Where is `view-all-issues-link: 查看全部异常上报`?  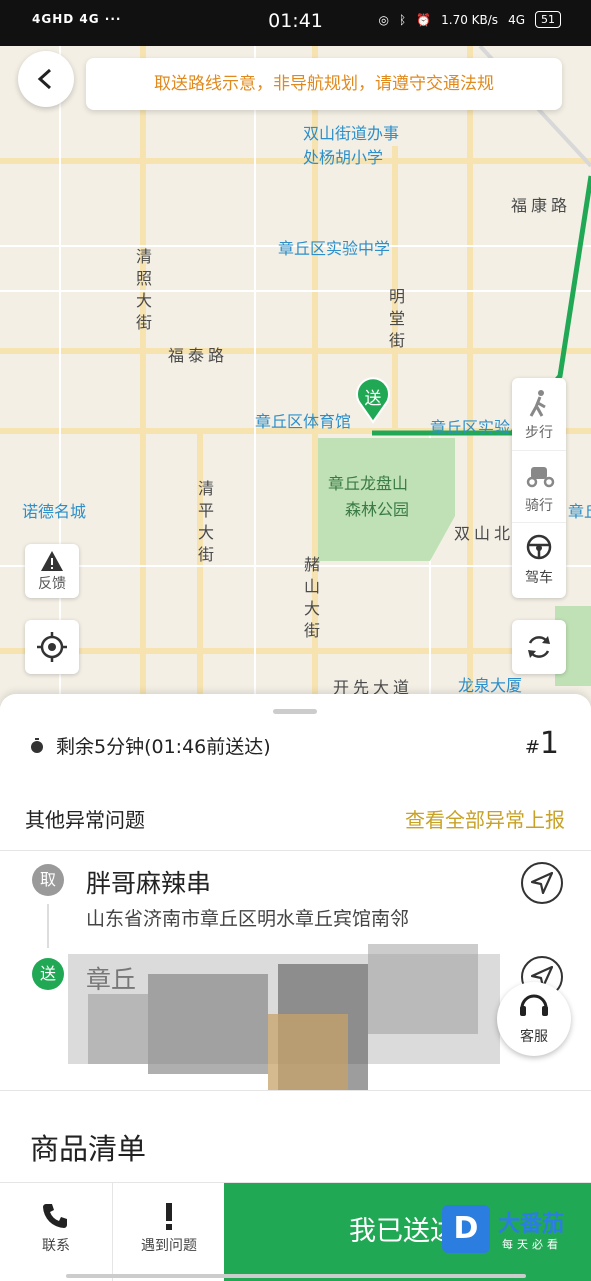
view-all-issues-link: 查看全部异常上报 is located at coordinates (485, 818).